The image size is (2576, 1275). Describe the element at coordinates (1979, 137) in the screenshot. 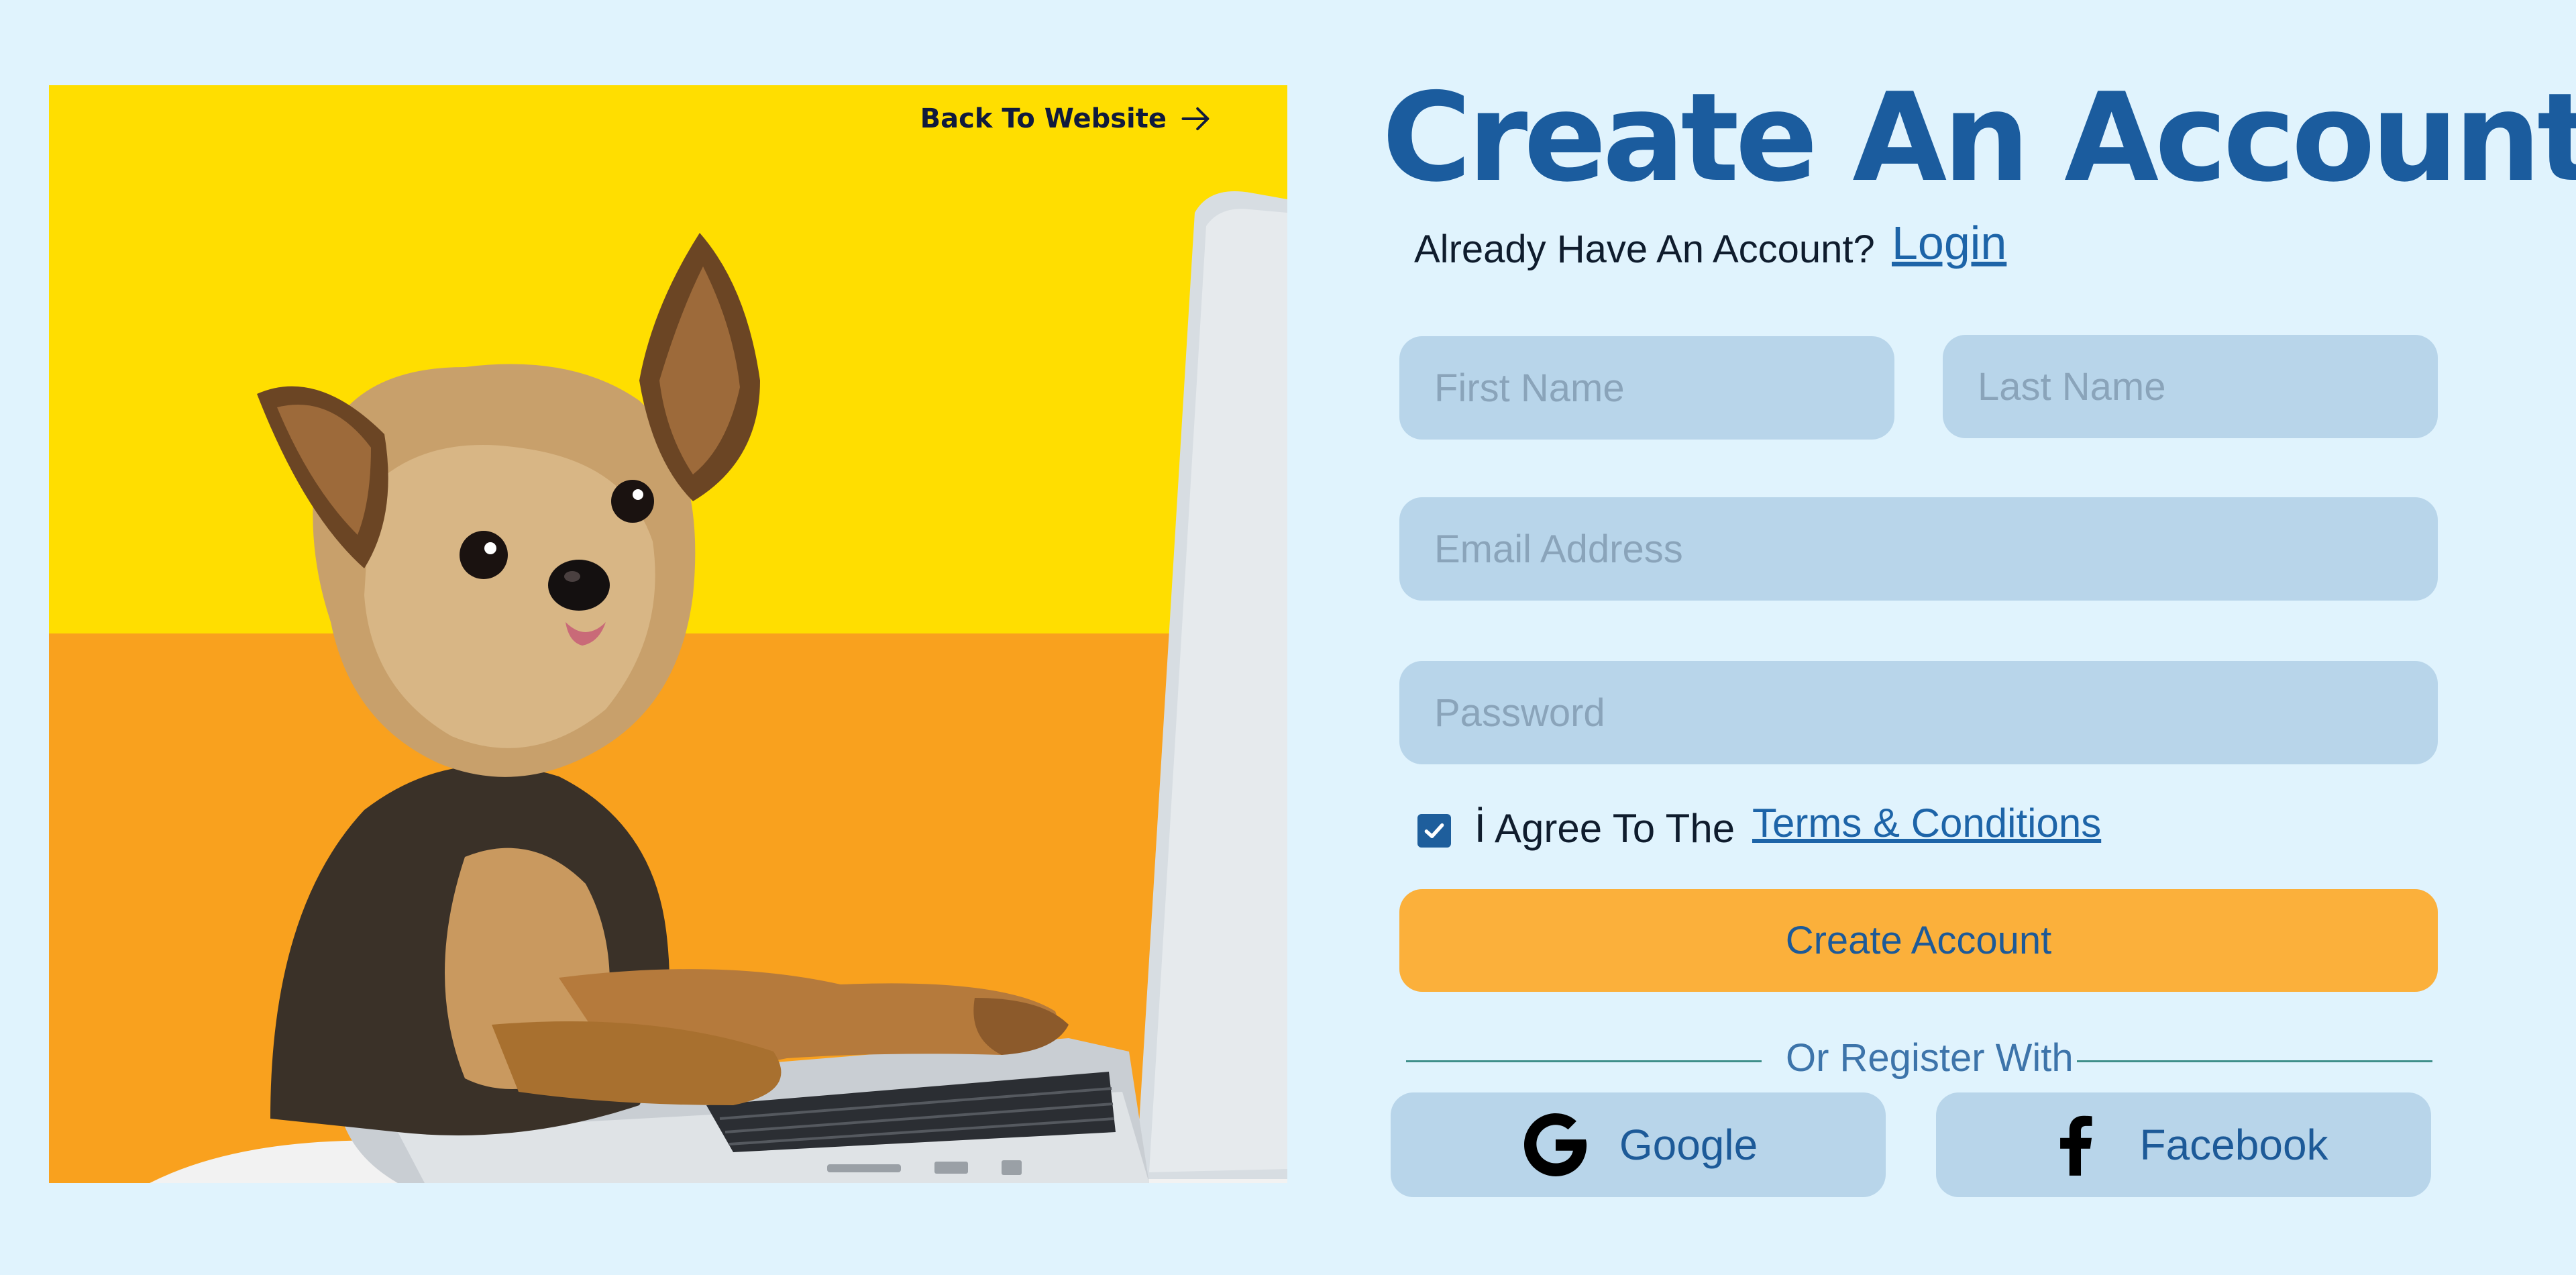

I see `page-title: Create An Account` at that location.